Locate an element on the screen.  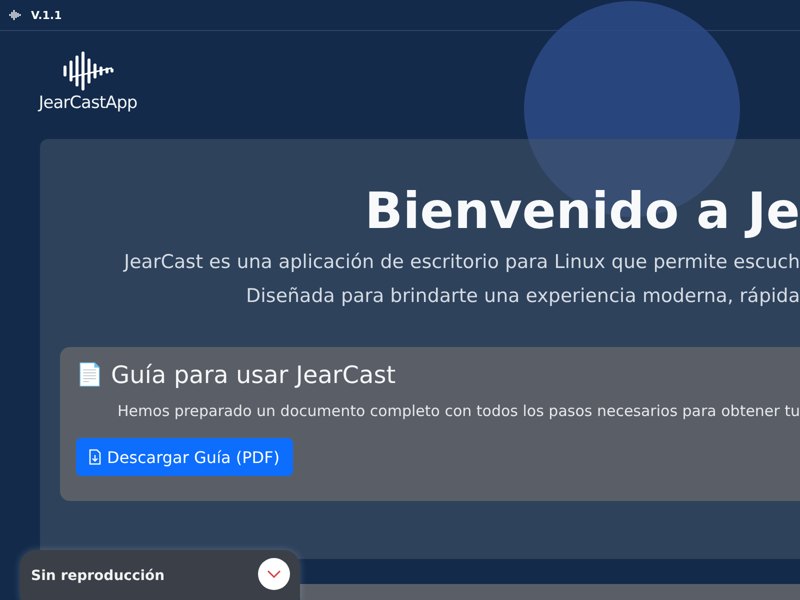
version-label: V.1.1 is located at coordinates (46, 15).